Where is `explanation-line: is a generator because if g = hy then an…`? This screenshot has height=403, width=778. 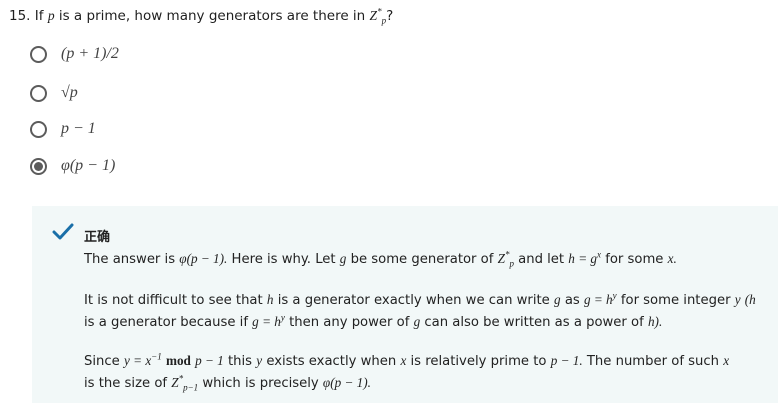
explanation-line: is a generator because if g = hy then an… is located at coordinates (373, 321).